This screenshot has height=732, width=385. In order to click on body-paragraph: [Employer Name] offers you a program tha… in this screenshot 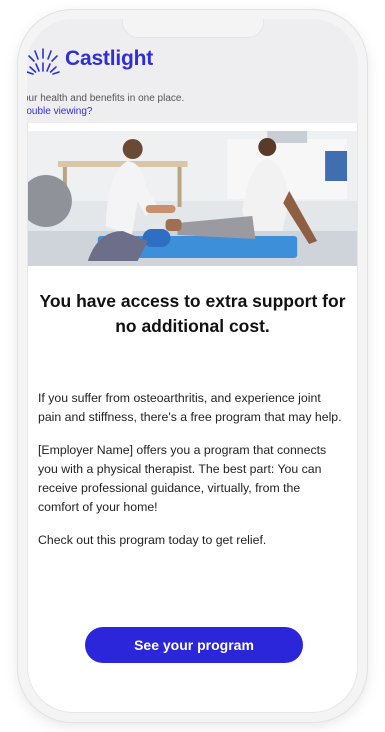, I will do `click(182, 479)`.